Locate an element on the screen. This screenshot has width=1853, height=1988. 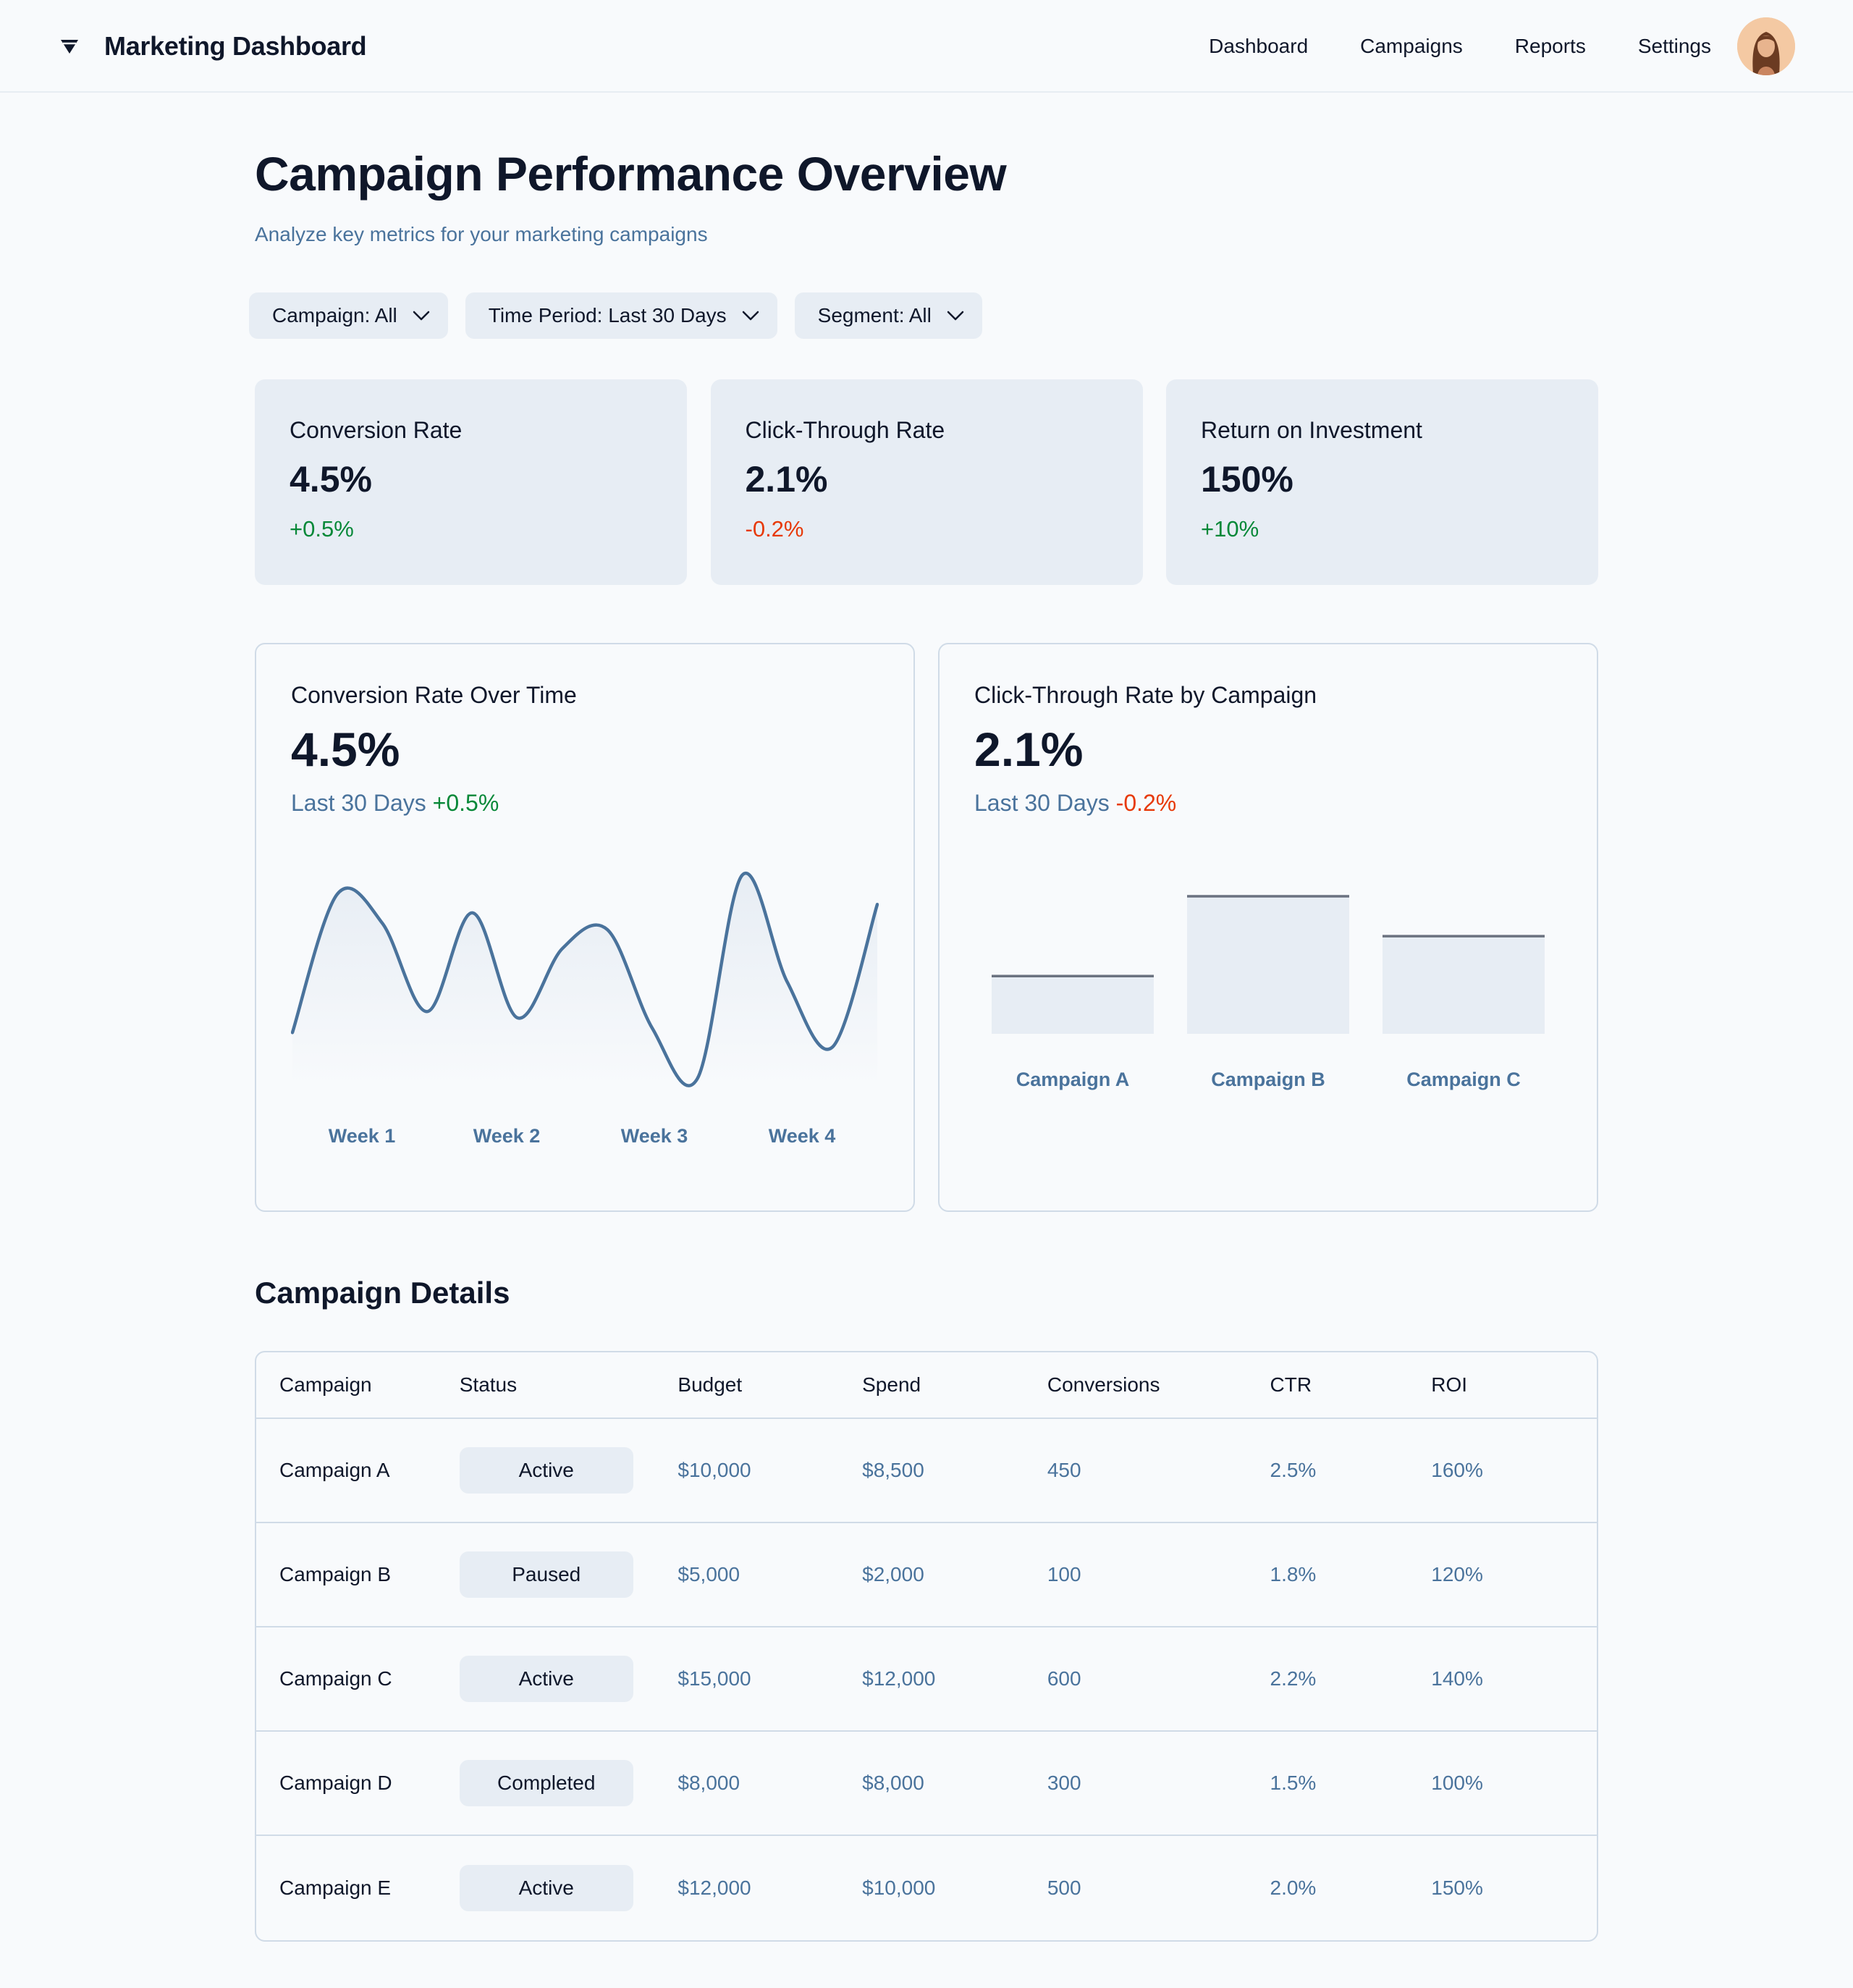
chart-x-tick-label: Week 4 is located at coordinates (802, 1136).